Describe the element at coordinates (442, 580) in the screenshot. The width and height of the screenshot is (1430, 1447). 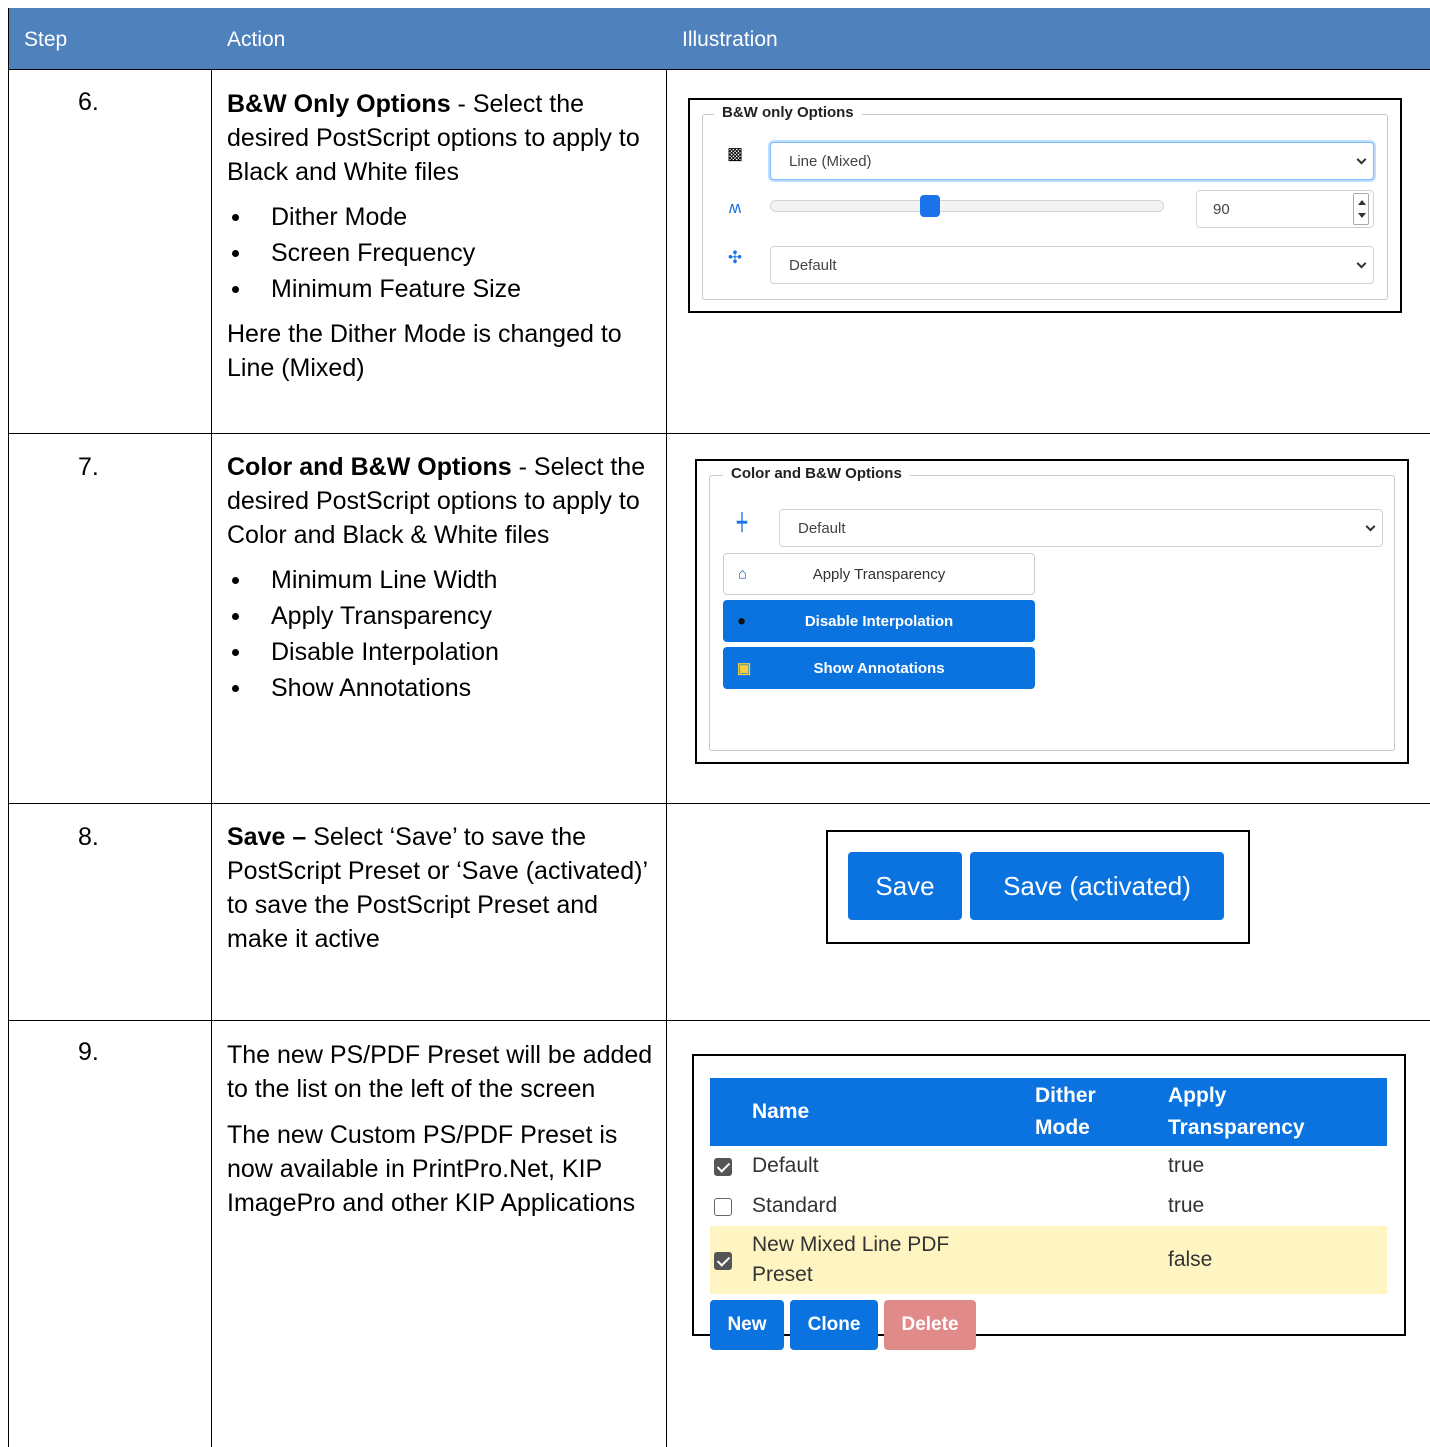
I see `list-item: Minimum Line Width` at that location.